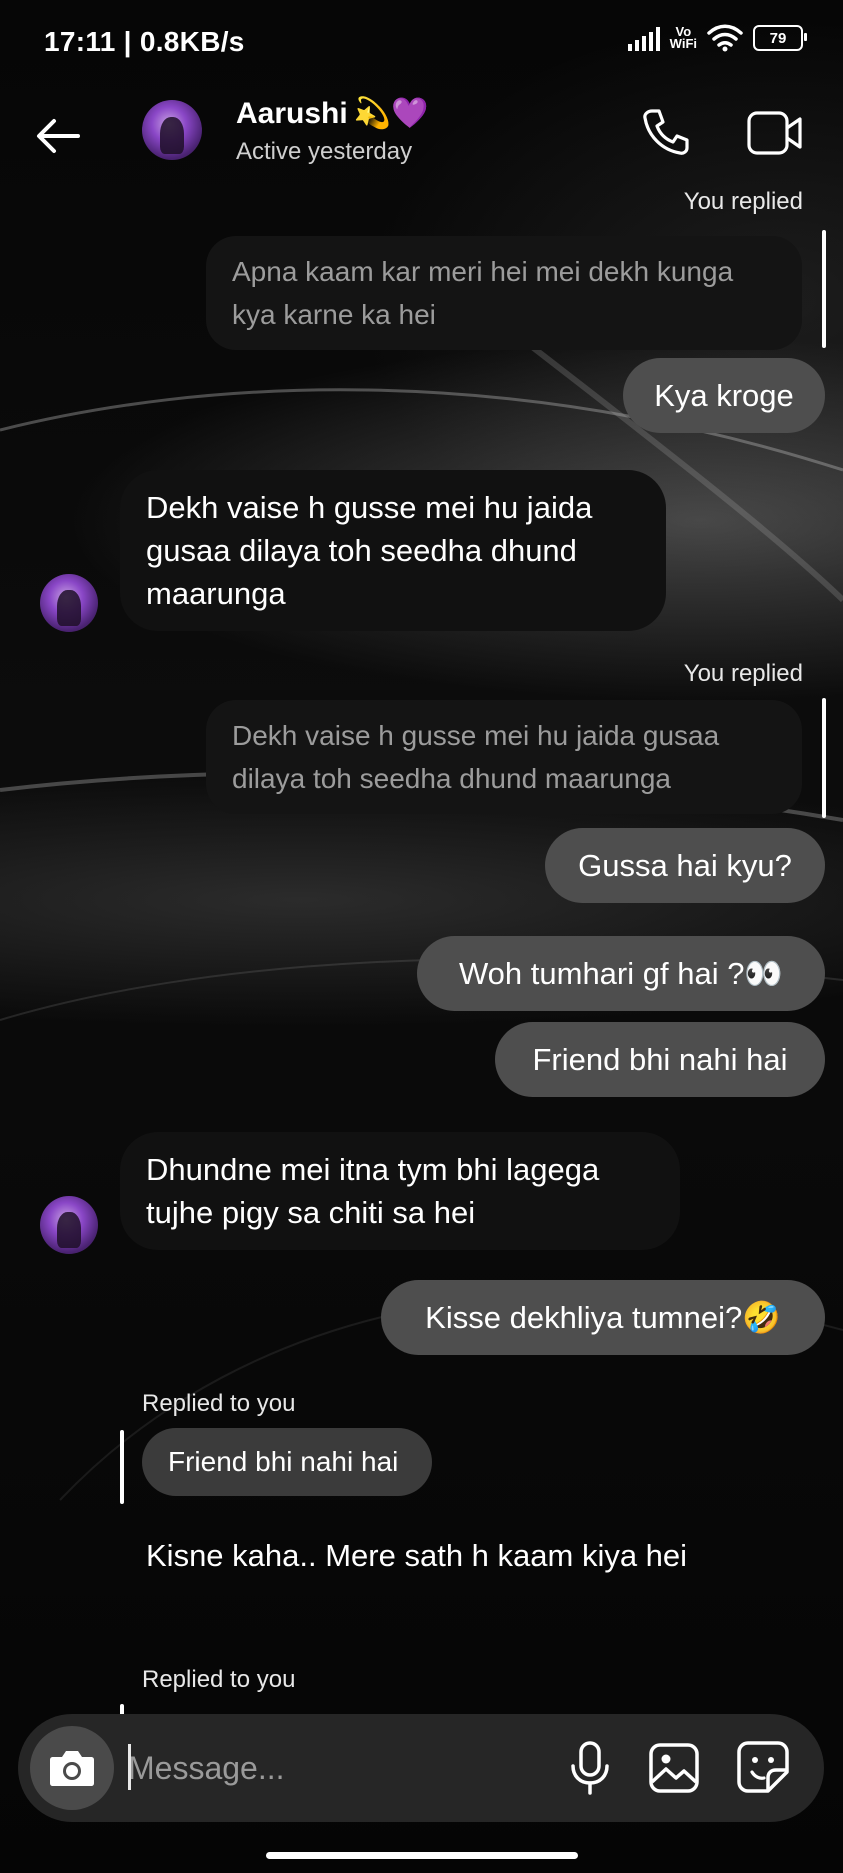 This screenshot has height=1873, width=843. I want to click on signal-icon, so click(643, 38).